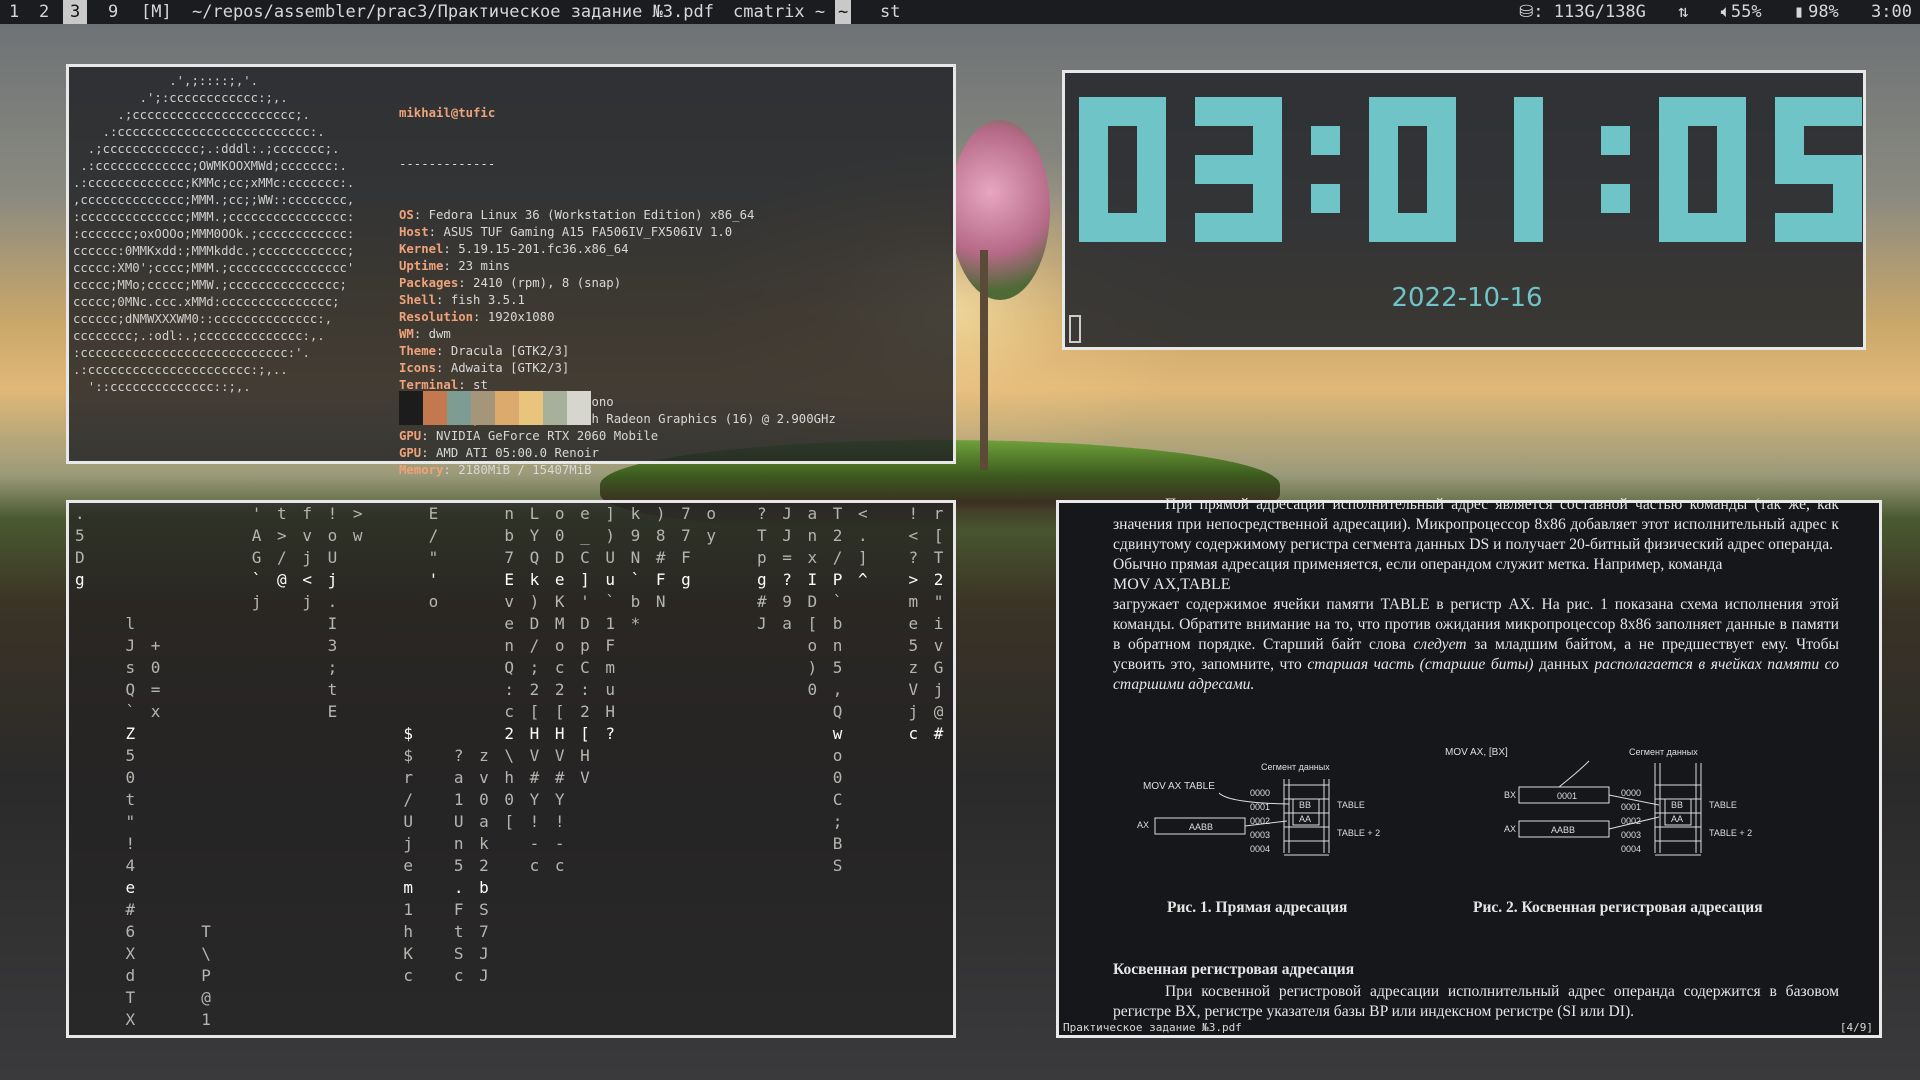  Describe the element at coordinates (14, 12) in the screenshot. I see `tag-1: 1` at that location.